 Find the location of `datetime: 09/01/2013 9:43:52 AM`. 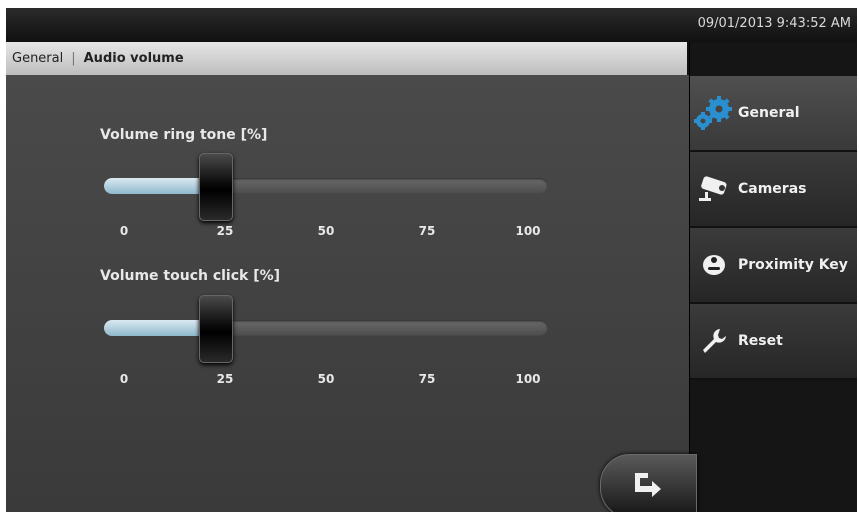

datetime: 09/01/2013 9:43:52 AM is located at coordinates (774, 23).